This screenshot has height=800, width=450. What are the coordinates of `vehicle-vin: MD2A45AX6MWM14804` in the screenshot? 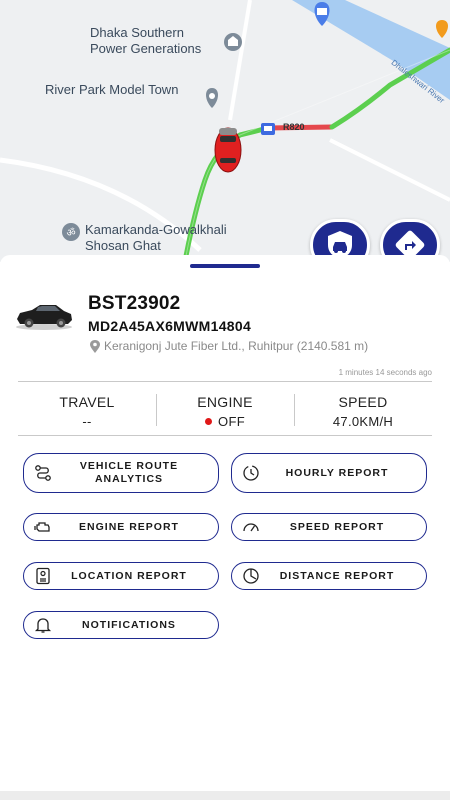 It's located at (170, 326).